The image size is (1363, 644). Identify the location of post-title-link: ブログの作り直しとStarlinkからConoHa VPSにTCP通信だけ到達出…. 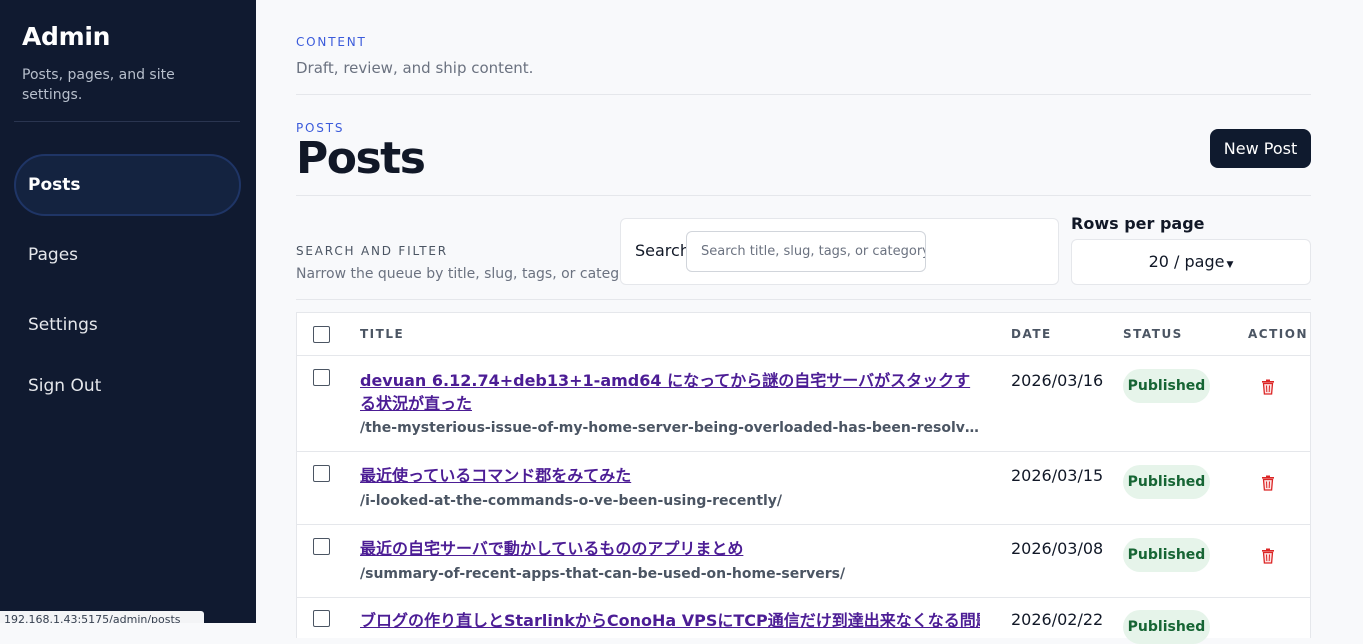
(670, 620).